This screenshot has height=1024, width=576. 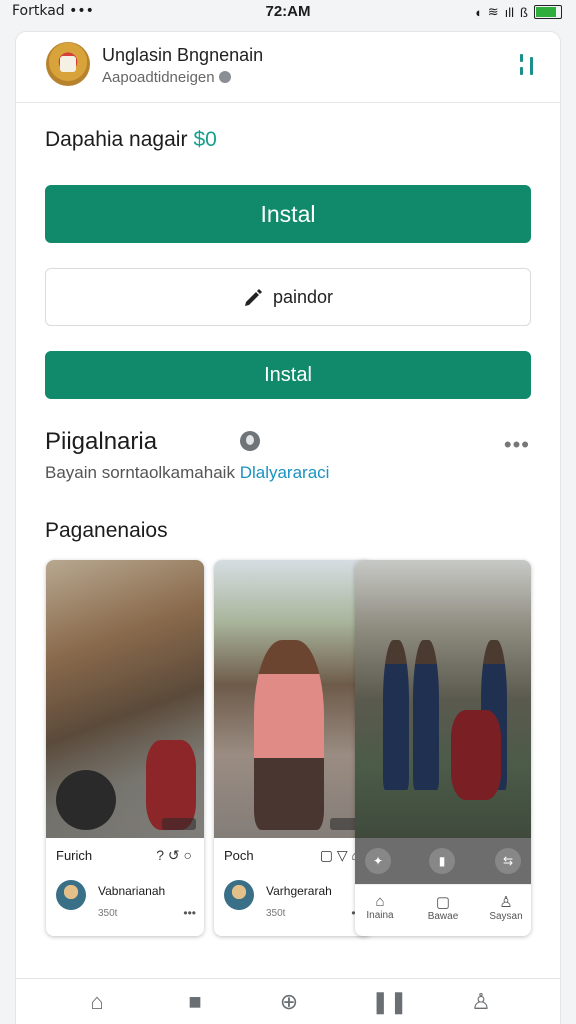 I want to click on activity-icon: ⊕, so click(x=289, y=1002).